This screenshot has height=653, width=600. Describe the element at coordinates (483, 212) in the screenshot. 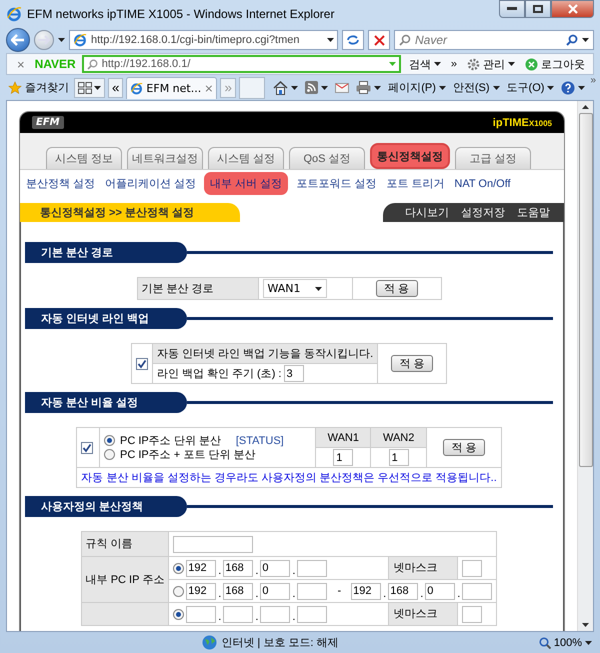

I see `action-link: 설정저장` at that location.